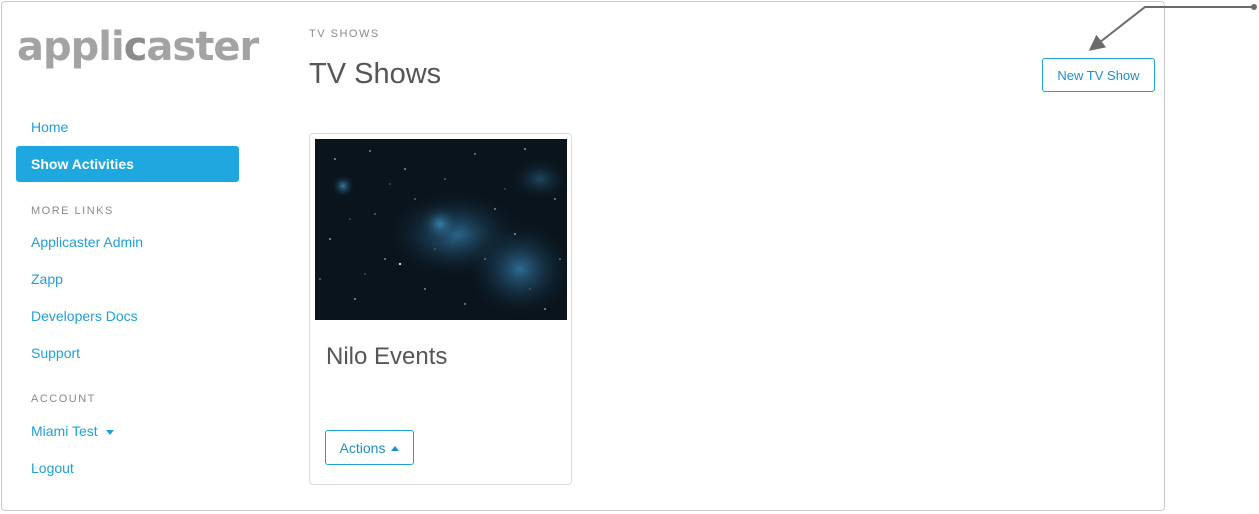 The width and height of the screenshot is (1259, 514). What do you see at coordinates (72, 211) in the screenshot?
I see `more-links-heading: MORE LINKS` at bounding box center [72, 211].